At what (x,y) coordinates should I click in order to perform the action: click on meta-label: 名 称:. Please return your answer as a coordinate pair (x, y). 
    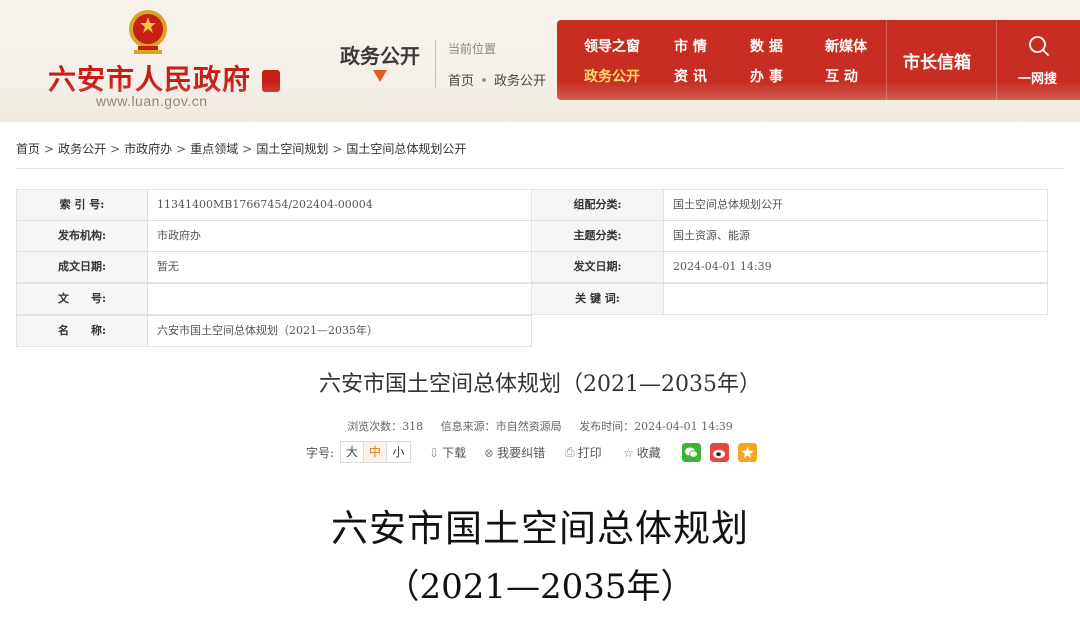
    Looking at the image, I should click on (82, 331).